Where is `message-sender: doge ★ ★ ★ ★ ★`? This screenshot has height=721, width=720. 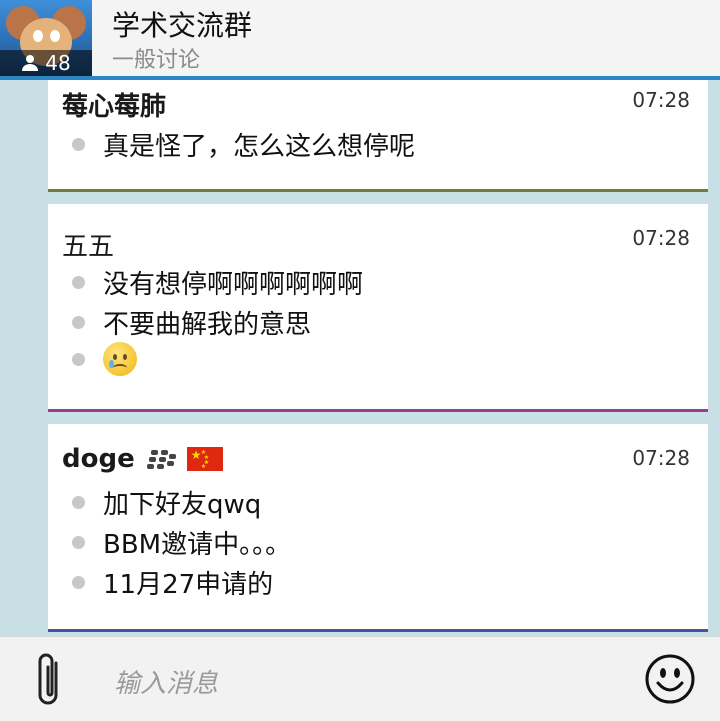
message-sender: doge ★ ★ ★ ★ ★ is located at coordinates (142, 459).